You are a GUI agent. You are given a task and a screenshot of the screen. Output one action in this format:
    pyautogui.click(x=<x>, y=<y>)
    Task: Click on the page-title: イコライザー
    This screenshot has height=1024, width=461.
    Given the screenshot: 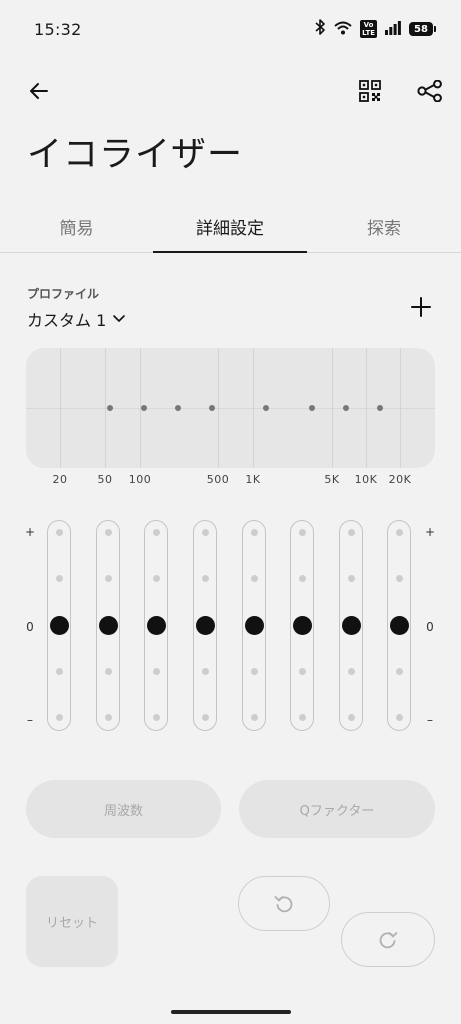 What is the action you would take?
    pyautogui.click(x=135, y=155)
    